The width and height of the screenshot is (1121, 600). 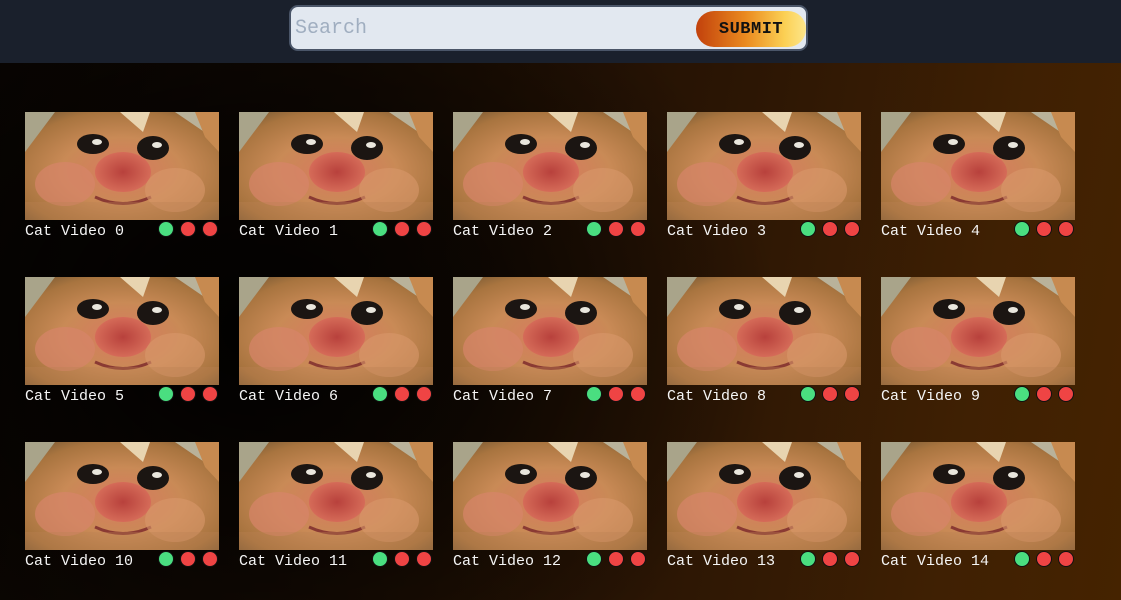 I want to click on search-bar: SUBMIT, so click(x=548, y=28).